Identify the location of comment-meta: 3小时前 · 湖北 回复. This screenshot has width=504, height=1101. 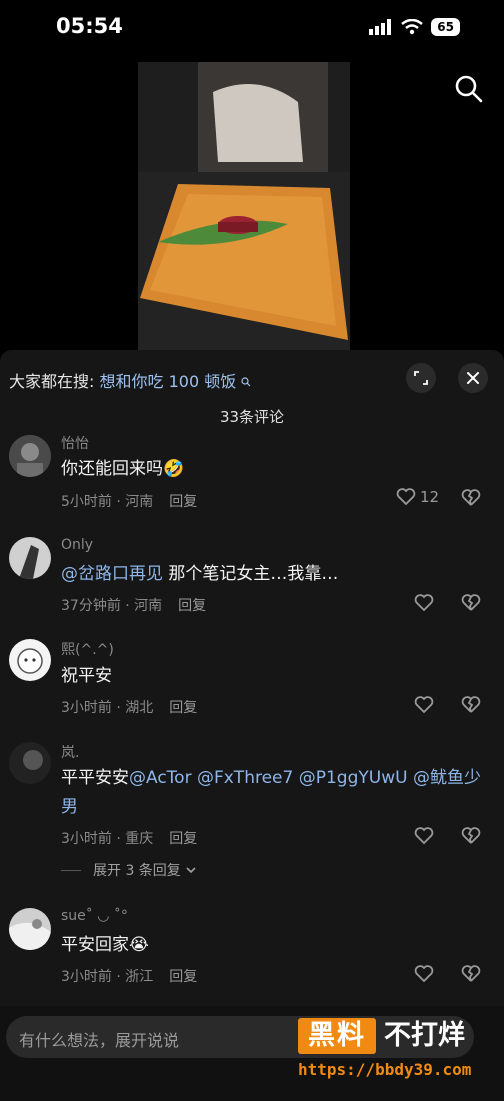
(129, 708).